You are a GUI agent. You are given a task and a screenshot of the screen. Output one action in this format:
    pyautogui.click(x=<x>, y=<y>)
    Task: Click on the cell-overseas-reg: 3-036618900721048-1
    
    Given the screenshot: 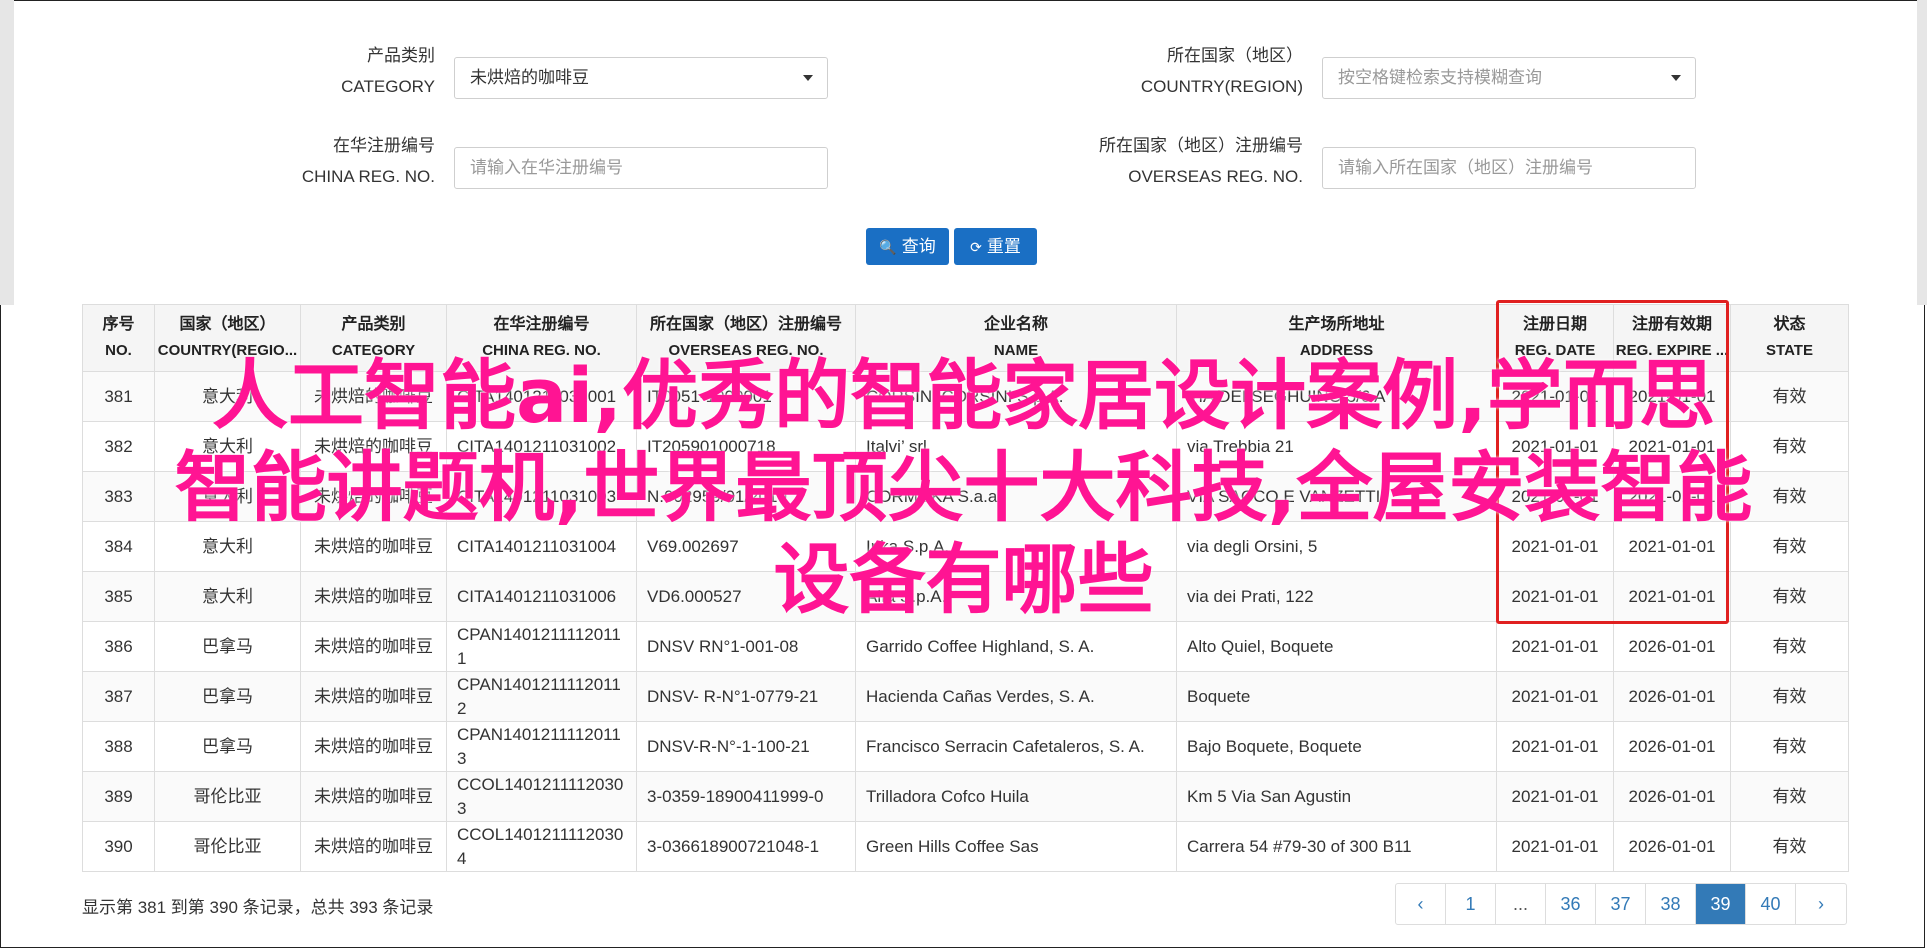 What is the action you would take?
    pyautogui.click(x=746, y=846)
    